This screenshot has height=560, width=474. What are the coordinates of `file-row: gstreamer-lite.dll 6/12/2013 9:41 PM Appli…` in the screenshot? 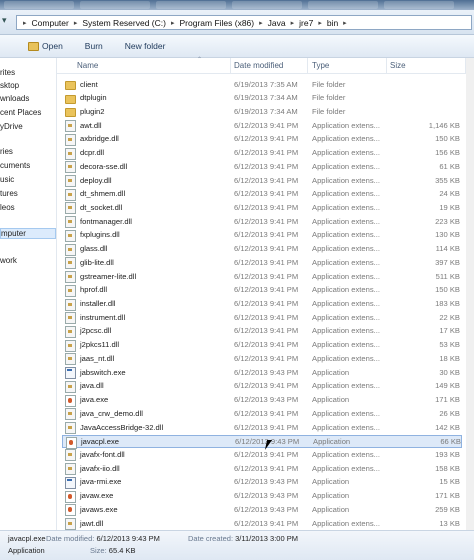 It's located at (262, 277).